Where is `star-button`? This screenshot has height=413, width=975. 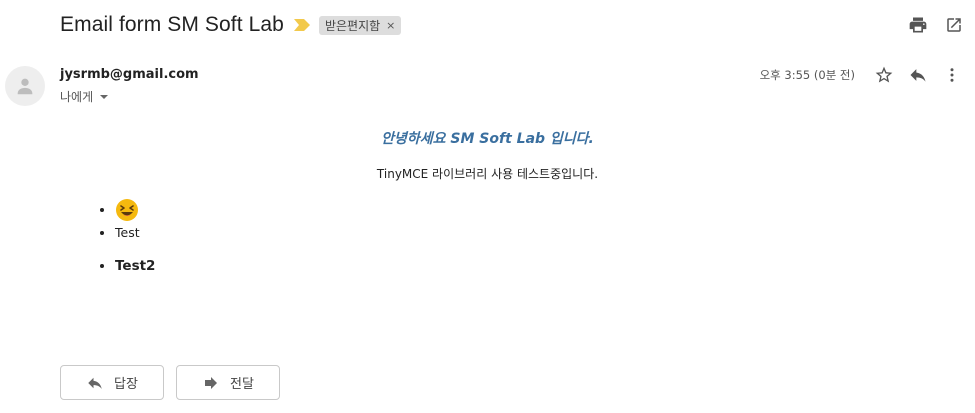
star-button is located at coordinates (884, 75).